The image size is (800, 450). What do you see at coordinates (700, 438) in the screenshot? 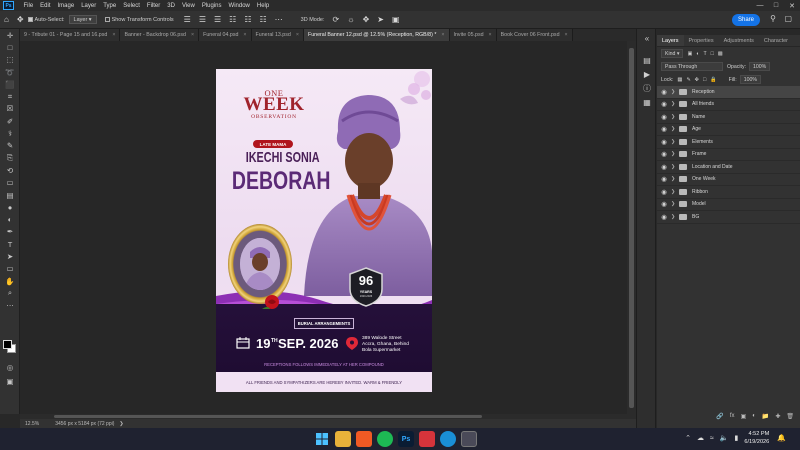
I see `onedrive-icon: ☁` at bounding box center [700, 438].